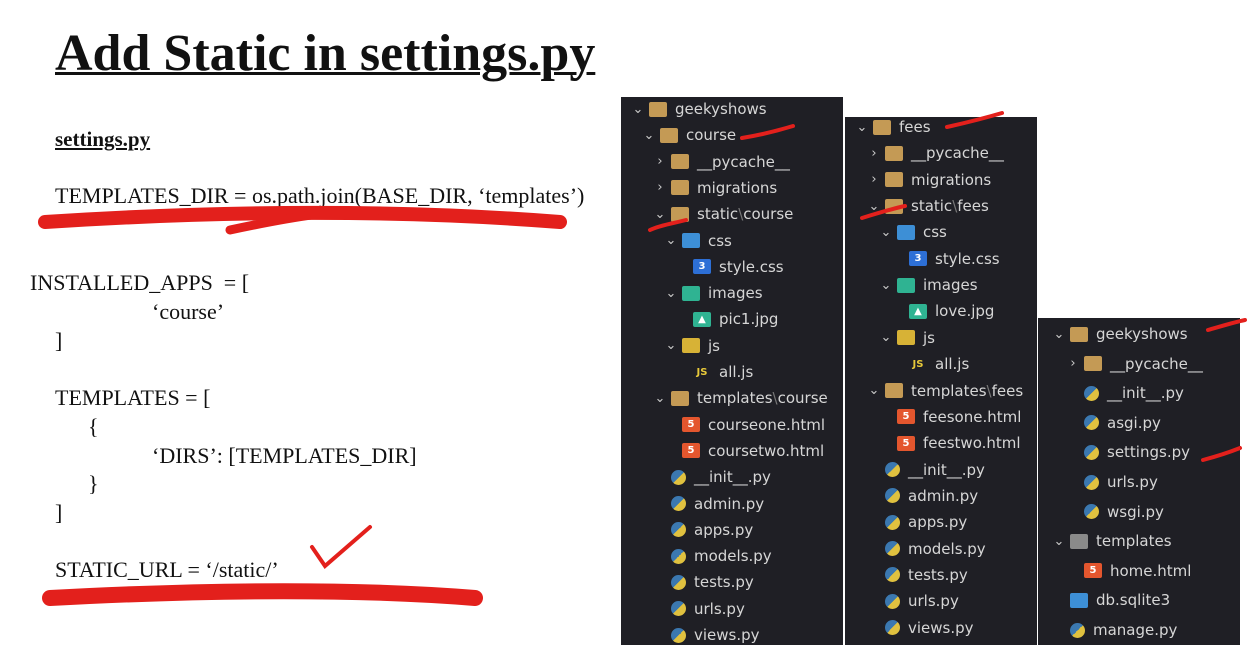 The height and width of the screenshot is (661, 1247). I want to click on folder-templates-icon, so click(1079, 541).